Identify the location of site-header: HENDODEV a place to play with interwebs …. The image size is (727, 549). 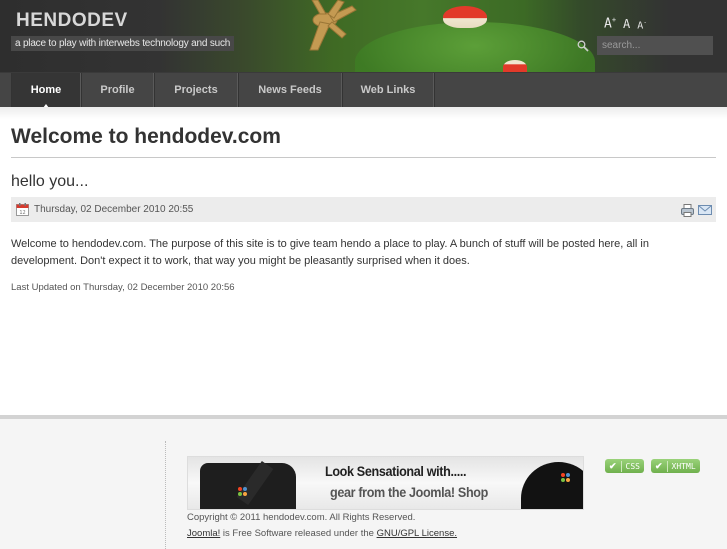
(363, 36).